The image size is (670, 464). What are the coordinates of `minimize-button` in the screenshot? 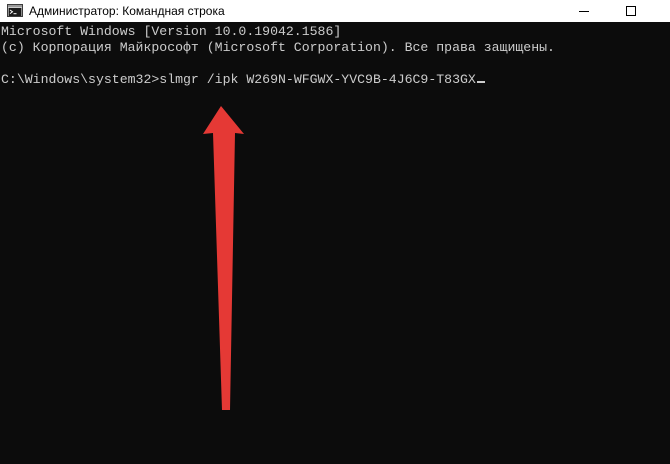 It's located at (584, 11).